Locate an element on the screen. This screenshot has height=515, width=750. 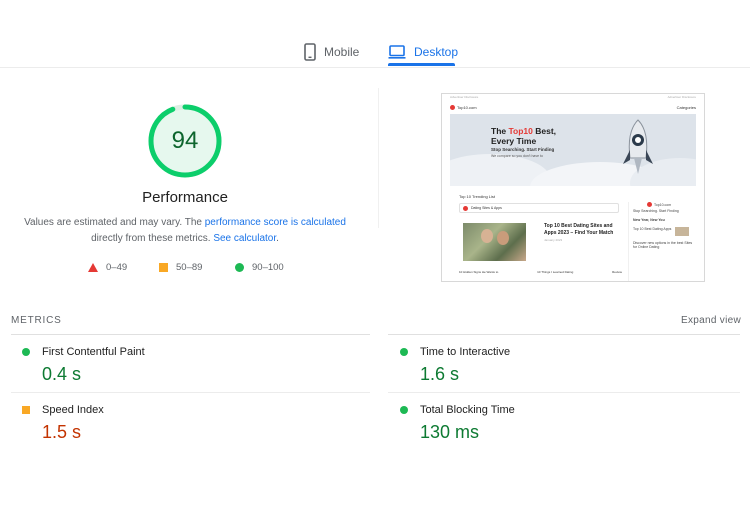
thumb-post-meta: January 2023 is located at coordinates (553, 240).